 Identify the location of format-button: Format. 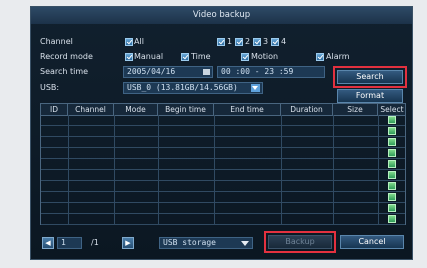
(370, 96).